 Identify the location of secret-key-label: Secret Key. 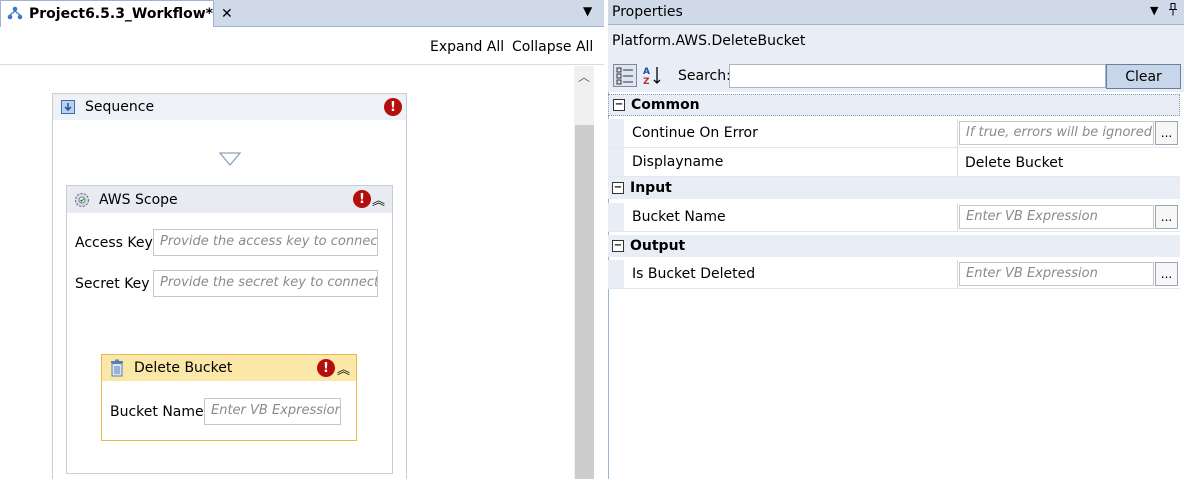
(112, 284).